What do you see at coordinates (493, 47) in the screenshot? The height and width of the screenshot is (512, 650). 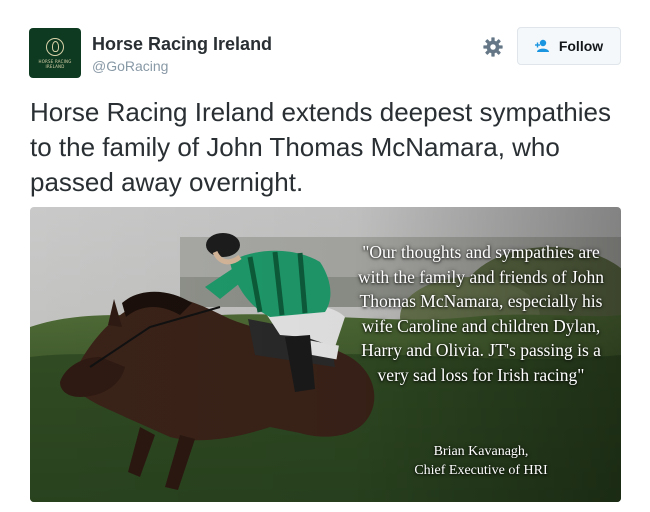 I see `gear-icon` at bounding box center [493, 47].